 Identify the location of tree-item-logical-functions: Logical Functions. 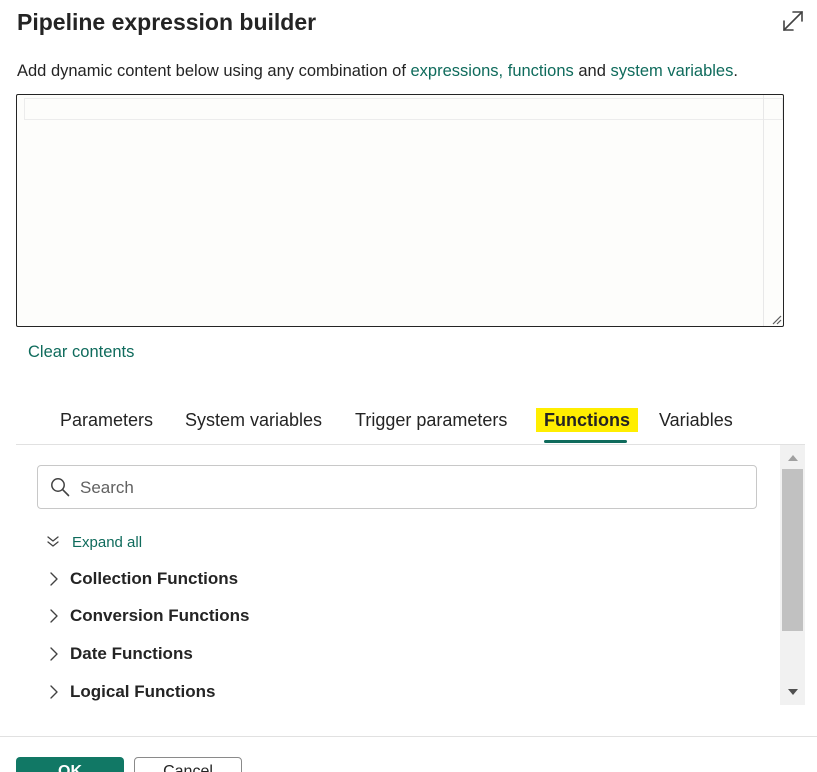
(131, 692).